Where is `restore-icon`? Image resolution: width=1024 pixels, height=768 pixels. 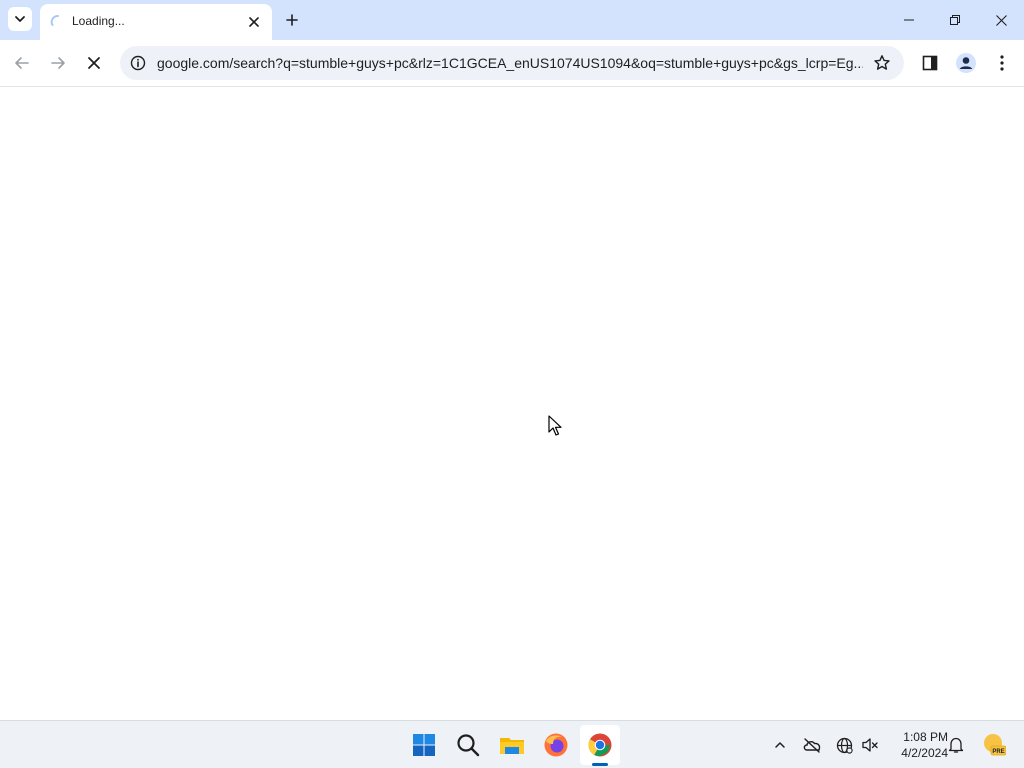
restore-icon is located at coordinates (955, 20).